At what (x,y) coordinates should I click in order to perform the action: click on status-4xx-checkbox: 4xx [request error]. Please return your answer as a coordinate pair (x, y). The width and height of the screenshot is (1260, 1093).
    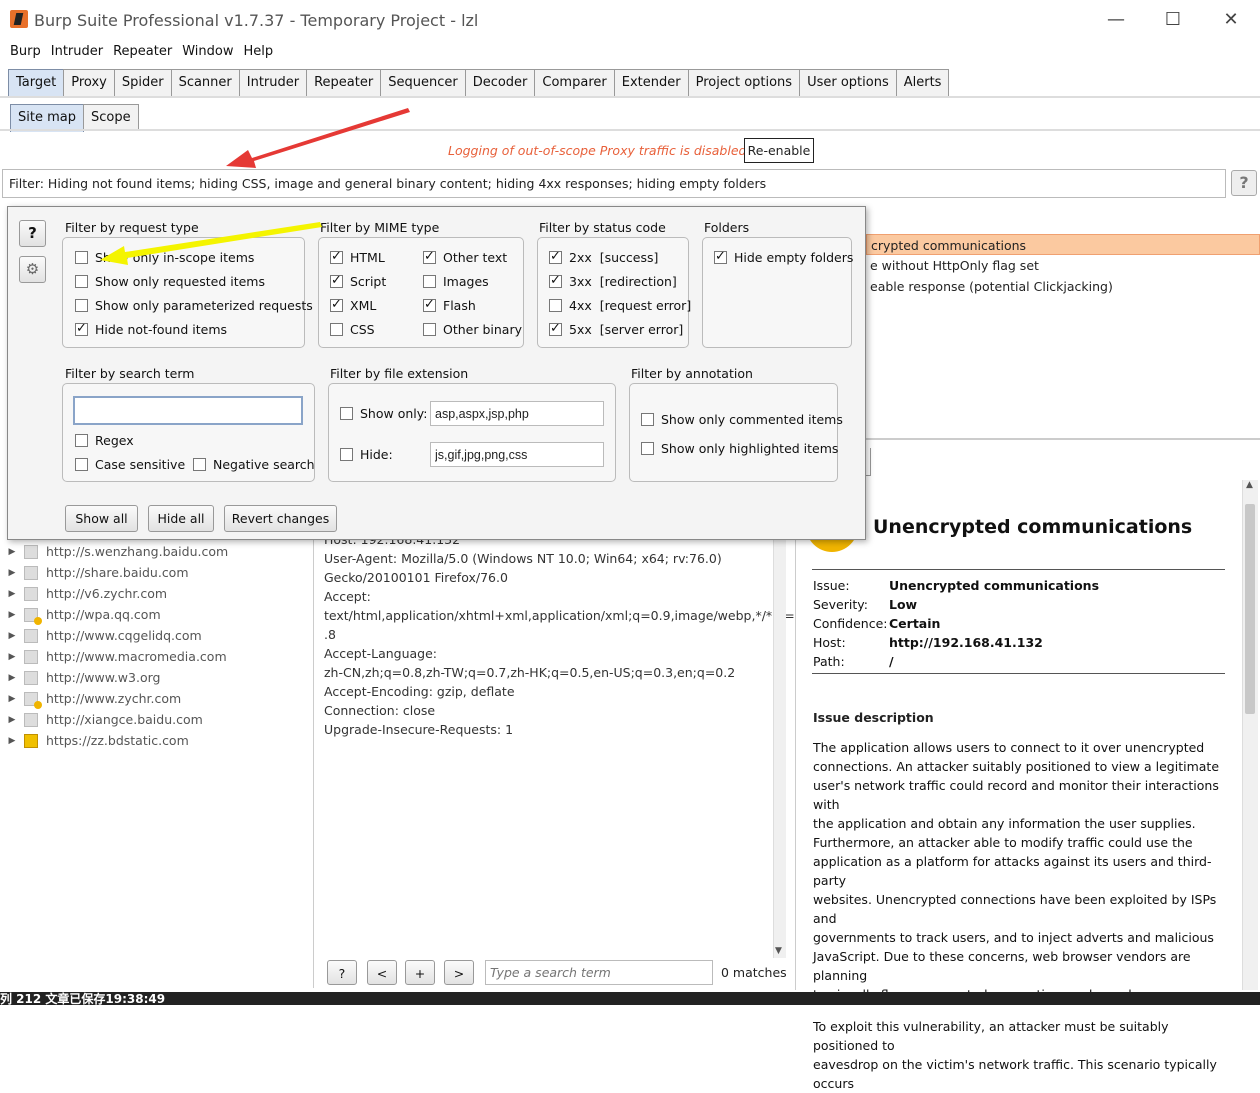
    Looking at the image, I should click on (620, 305).